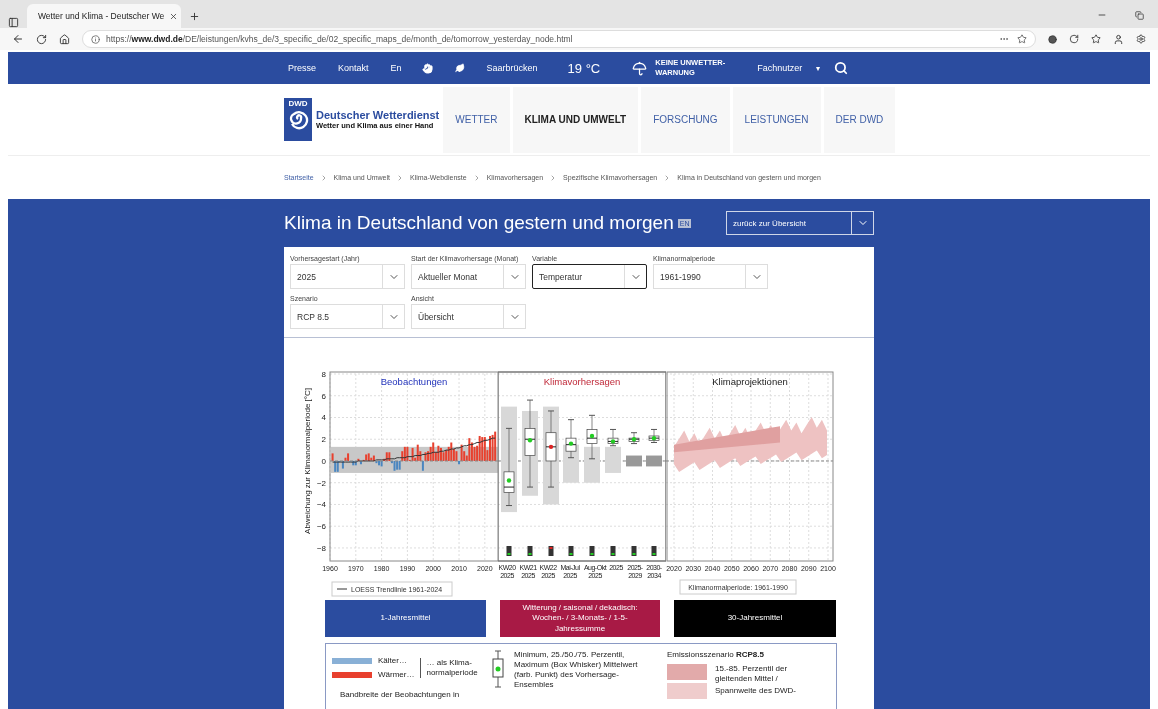 The width and height of the screenshot is (1158, 709). Describe the element at coordinates (414, 381) in the screenshot. I see `panel-title: Beobachtungen` at that location.